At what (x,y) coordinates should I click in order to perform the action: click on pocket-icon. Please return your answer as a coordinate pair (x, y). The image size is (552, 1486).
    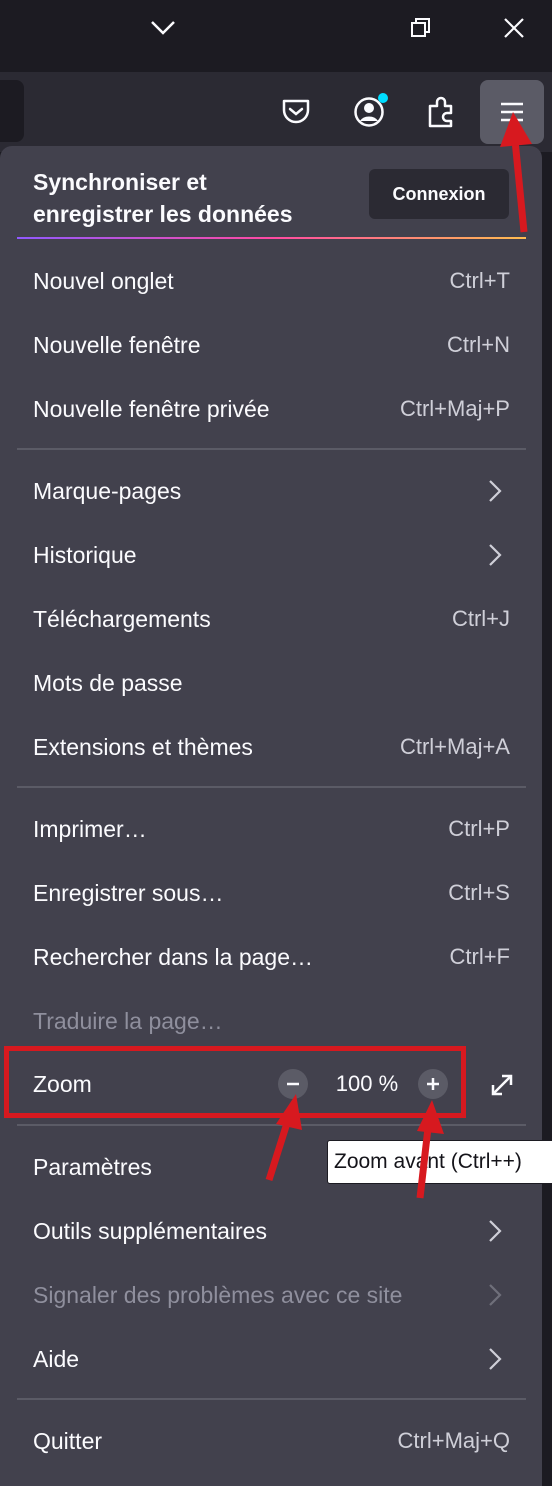
    Looking at the image, I should click on (296, 112).